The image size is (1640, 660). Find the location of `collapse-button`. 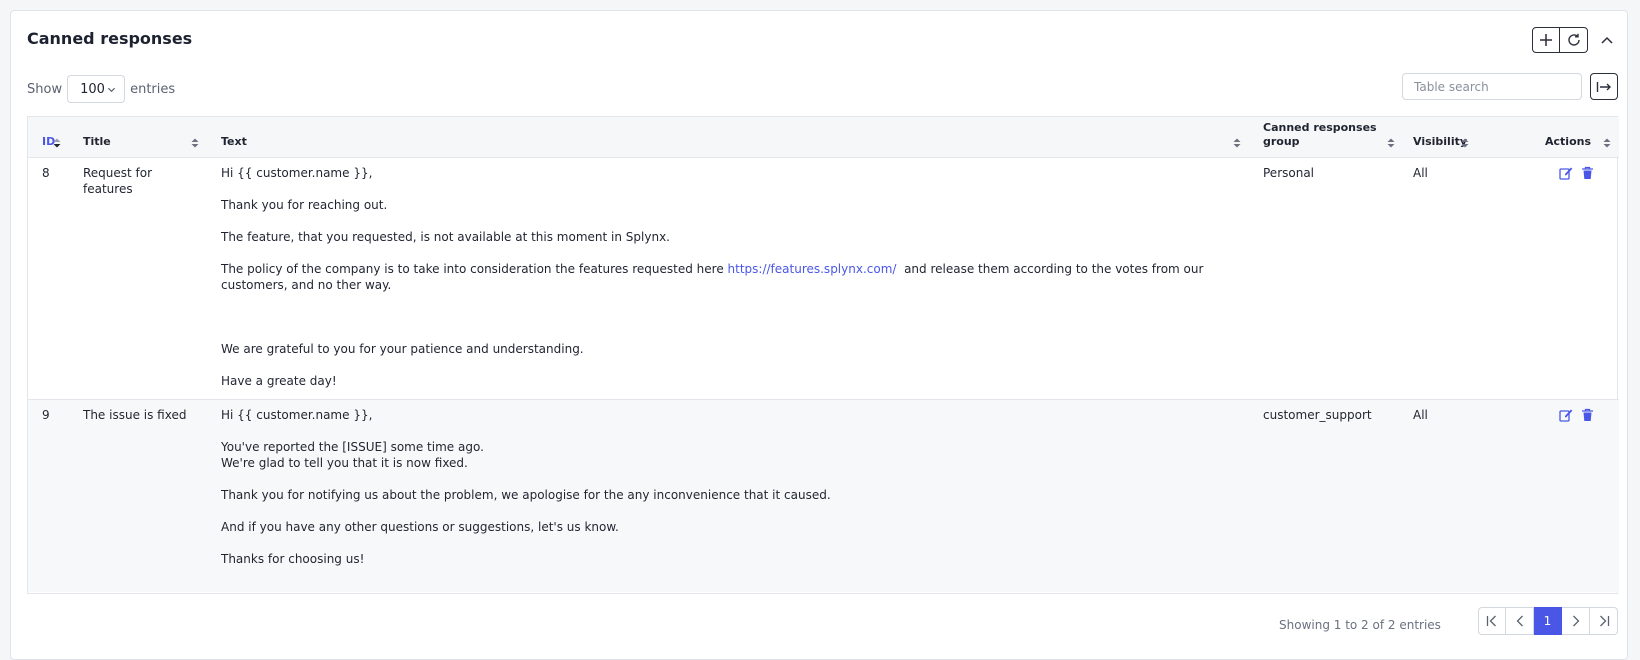

collapse-button is located at coordinates (1607, 40).